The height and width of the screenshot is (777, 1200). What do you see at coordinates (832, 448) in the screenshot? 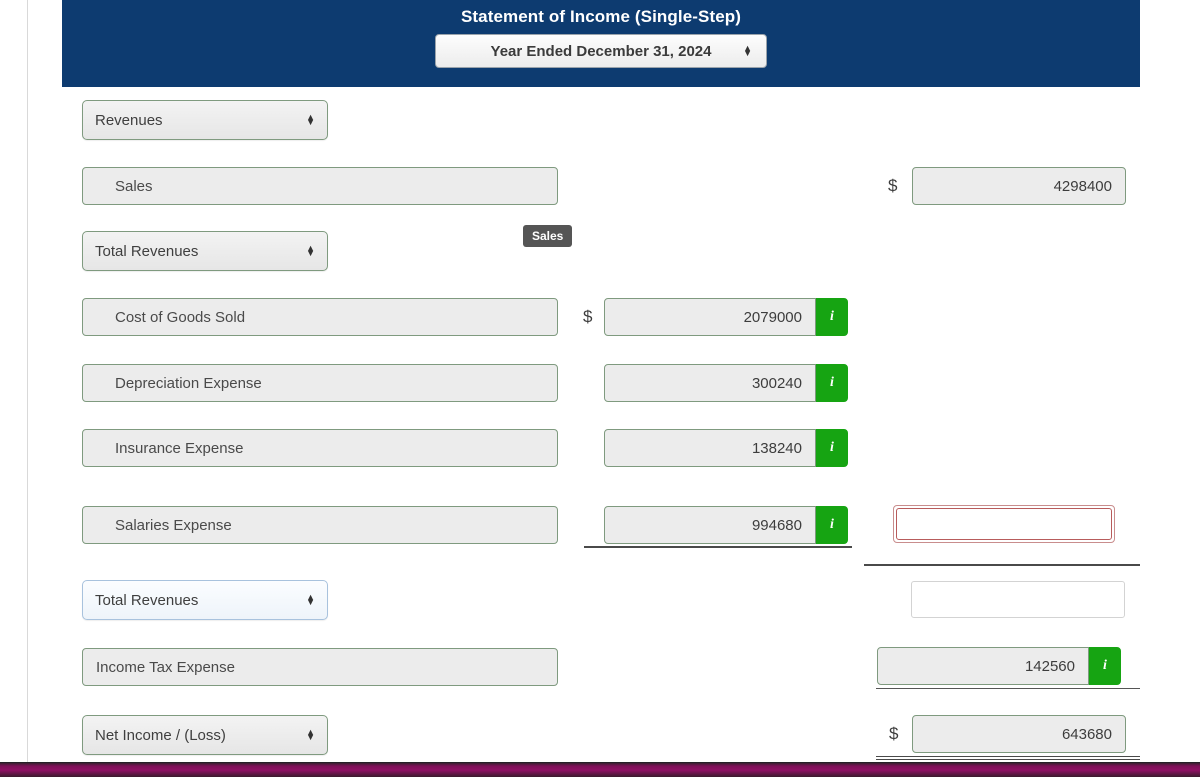
I see `info-icon-insurance: i` at bounding box center [832, 448].